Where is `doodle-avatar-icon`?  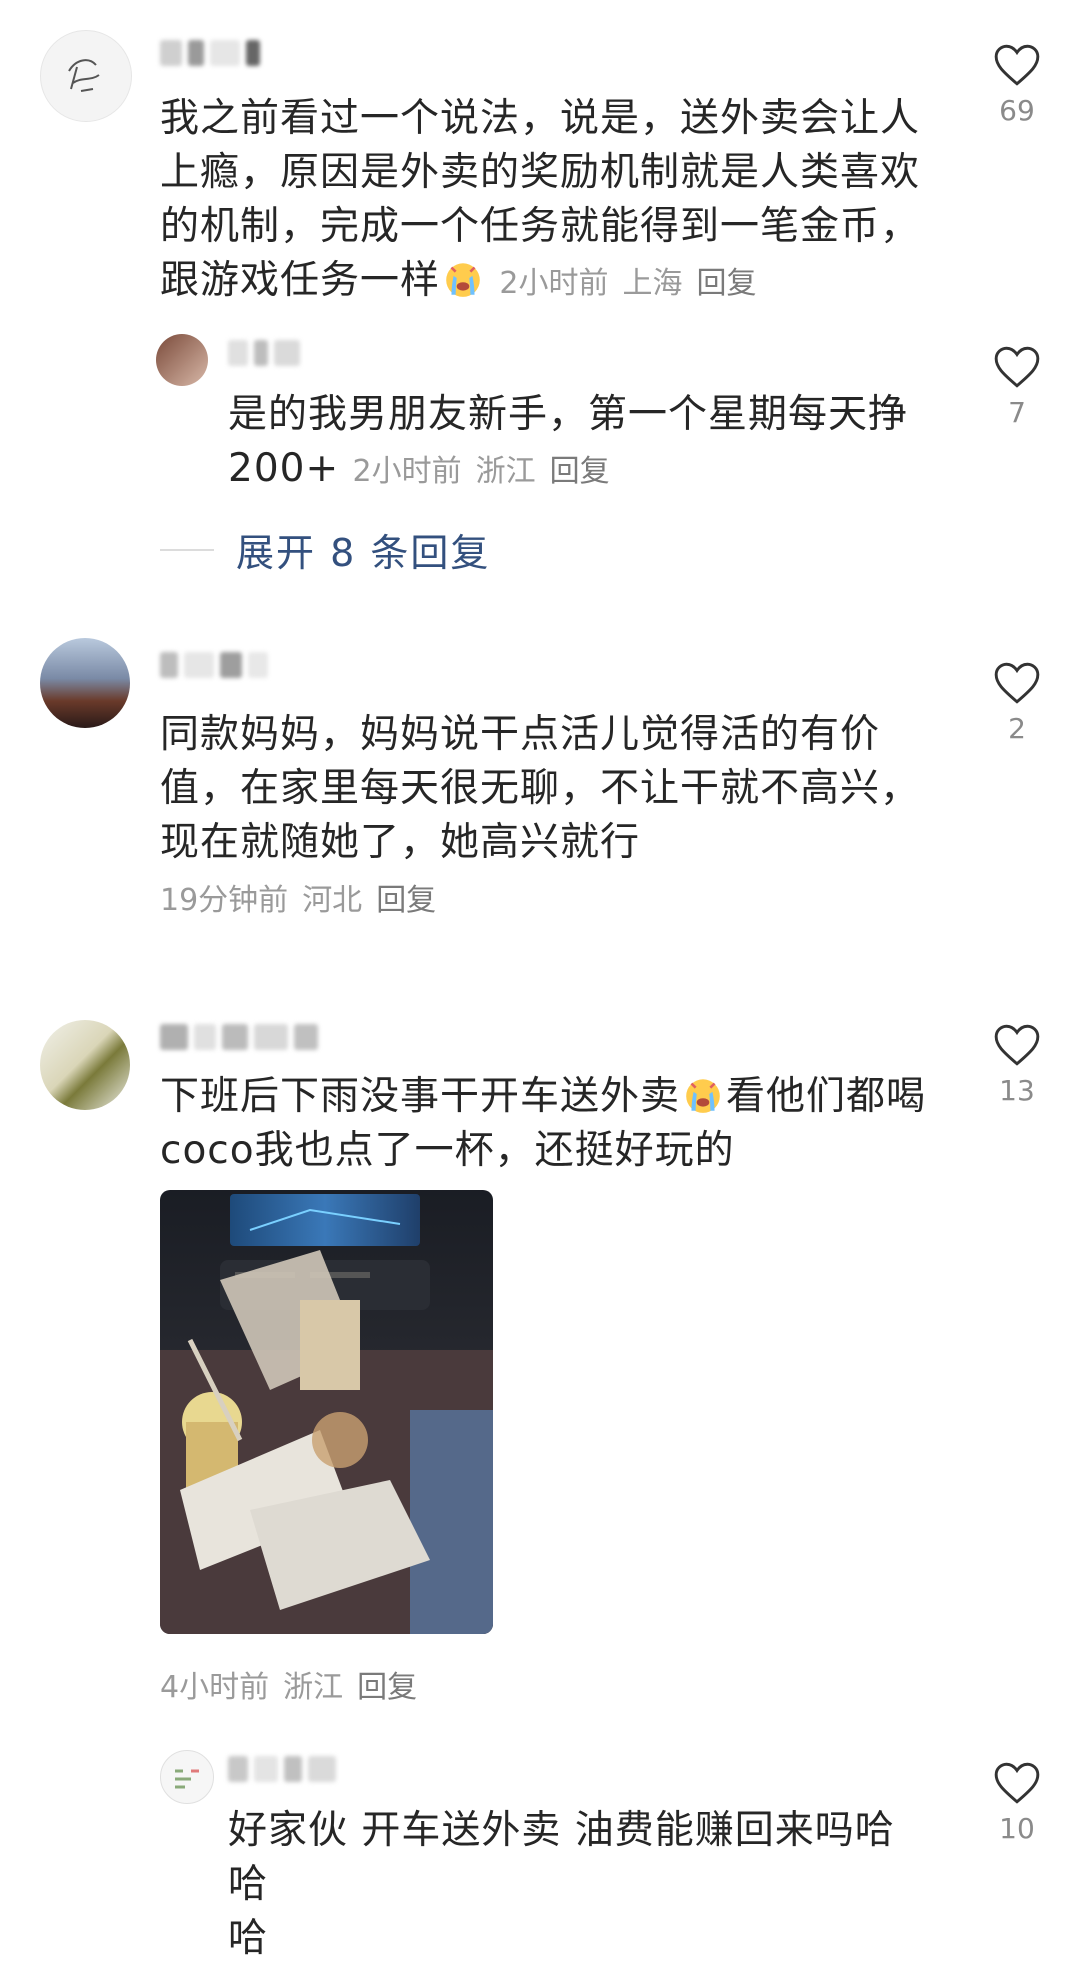 doodle-avatar-icon is located at coordinates (187, 1779).